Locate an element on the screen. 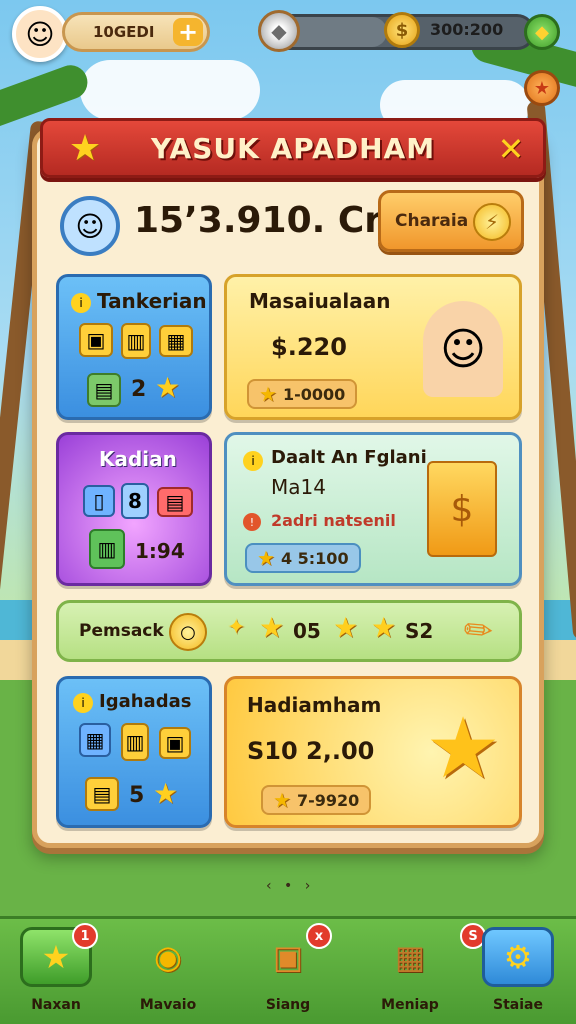 Image resolution: width=576 pixels, height=1024 pixels. present-icon: ▤ is located at coordinates (175, 502).